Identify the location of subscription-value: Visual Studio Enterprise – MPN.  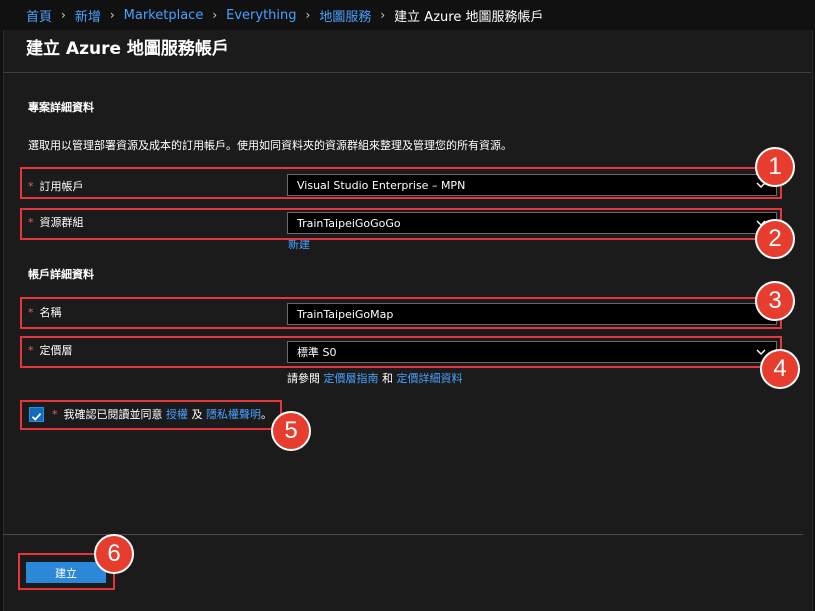
(381, 185).